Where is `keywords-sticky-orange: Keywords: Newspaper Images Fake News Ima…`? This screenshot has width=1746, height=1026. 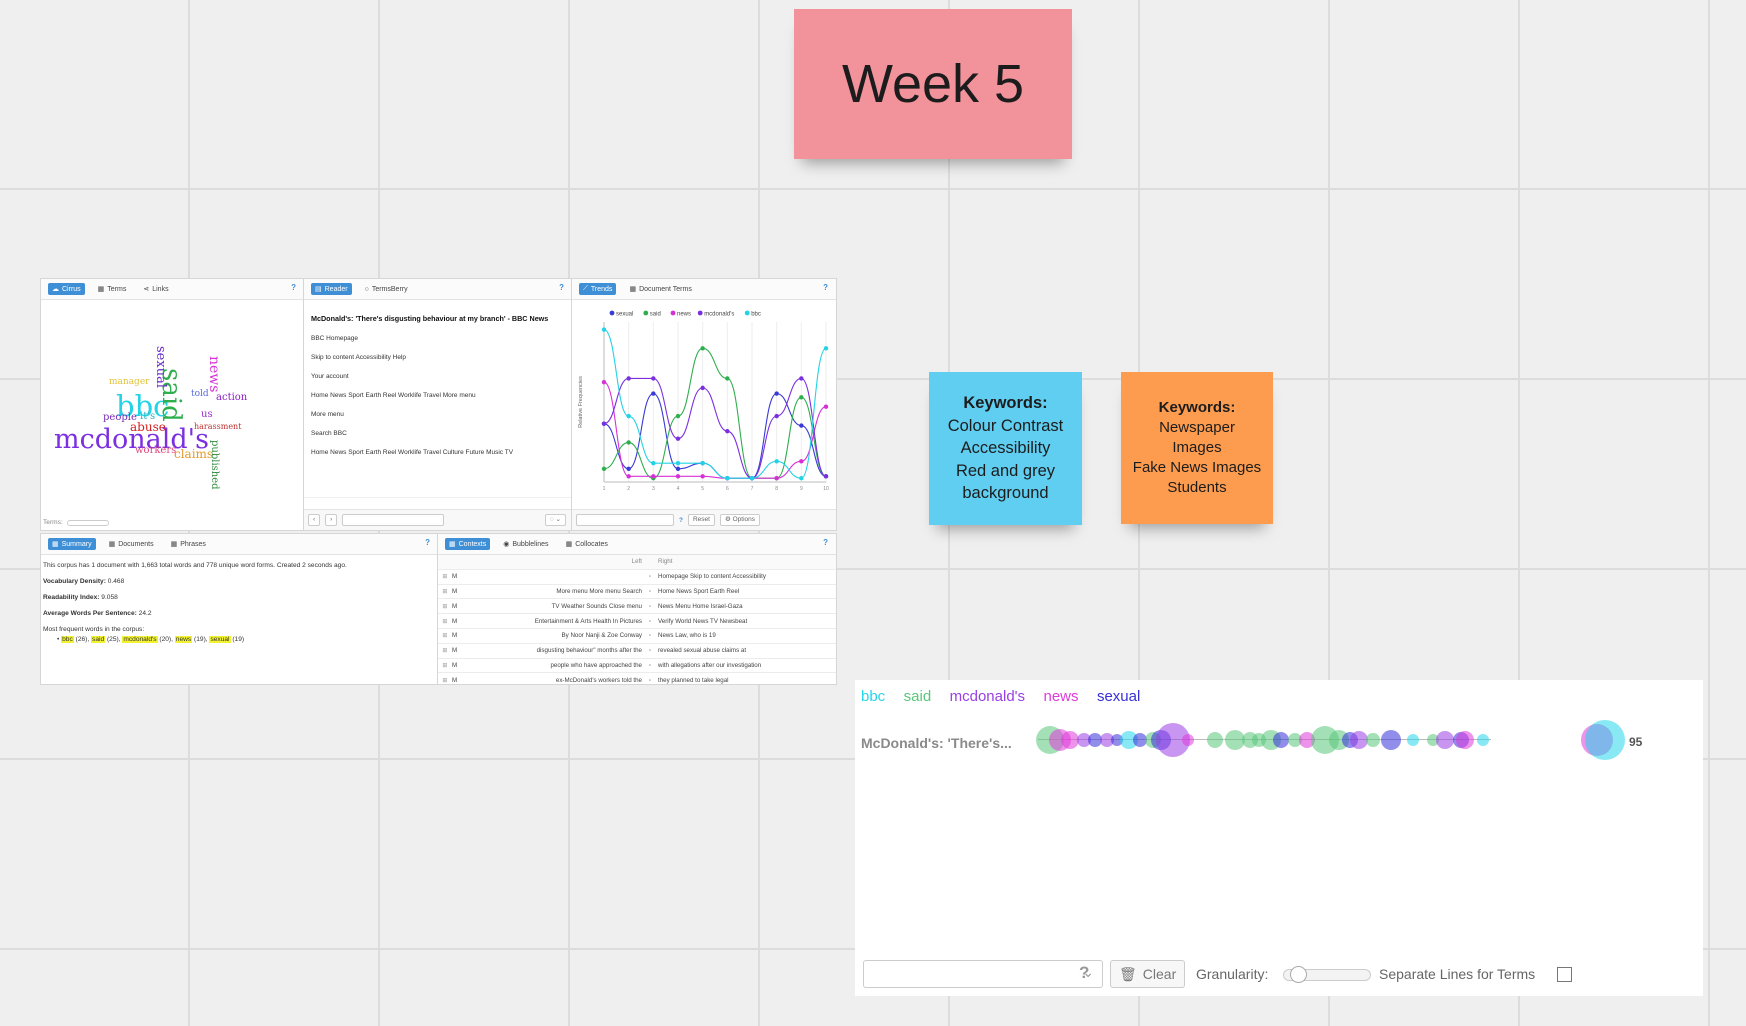 keywords-sticky-orange: Keywords: Newspaper Images Fake News Ima… is located at coordinates (1197, 448).